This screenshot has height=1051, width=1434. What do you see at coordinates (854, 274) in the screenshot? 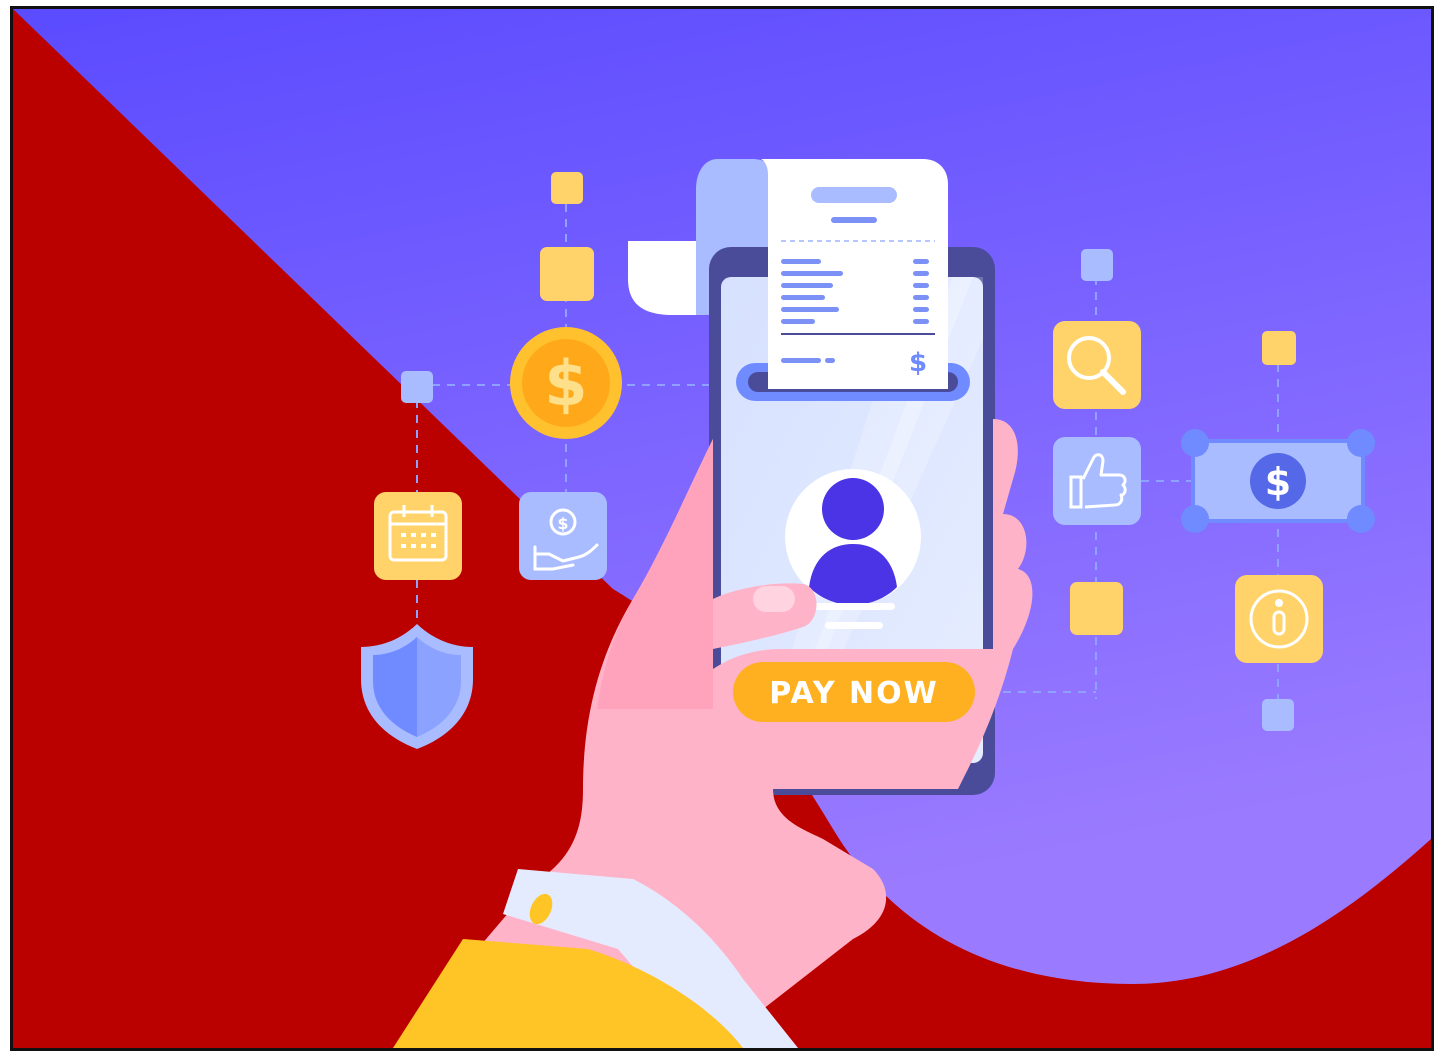
I see `receipt: $` at bounding box center [854, 274].